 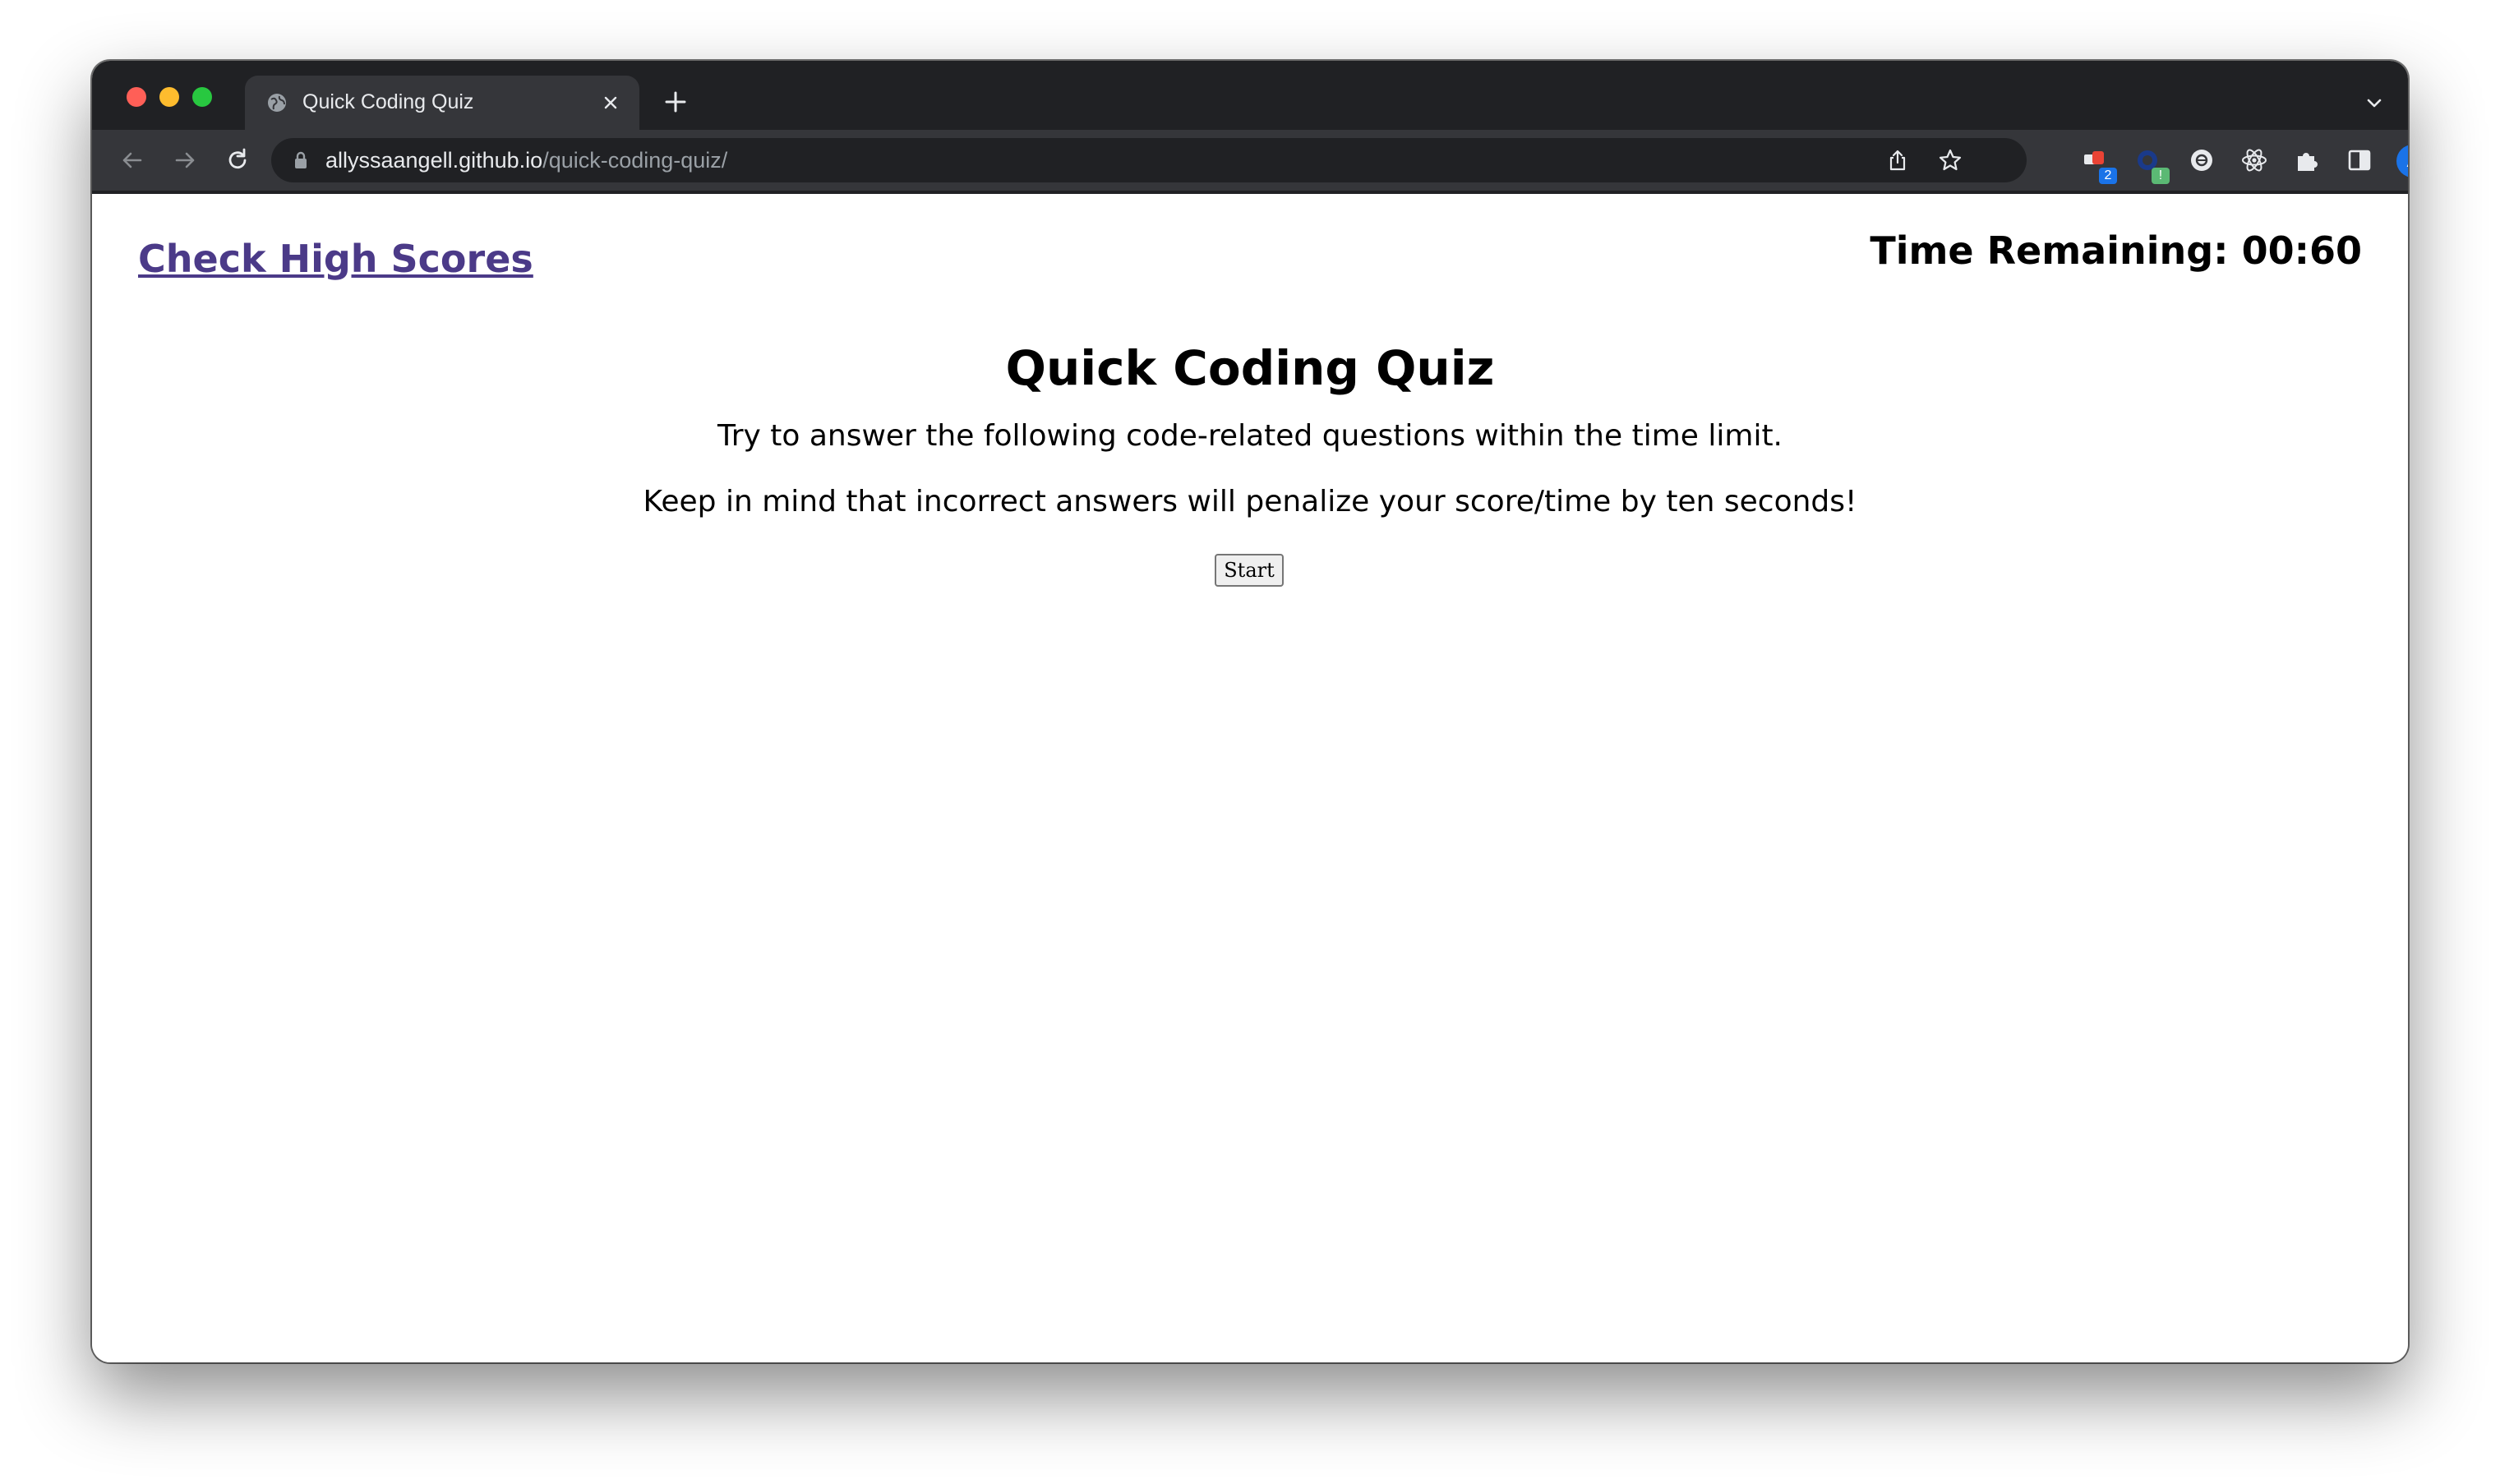 I want to click on extension-badge: 2, so click(x=2108, y=176).